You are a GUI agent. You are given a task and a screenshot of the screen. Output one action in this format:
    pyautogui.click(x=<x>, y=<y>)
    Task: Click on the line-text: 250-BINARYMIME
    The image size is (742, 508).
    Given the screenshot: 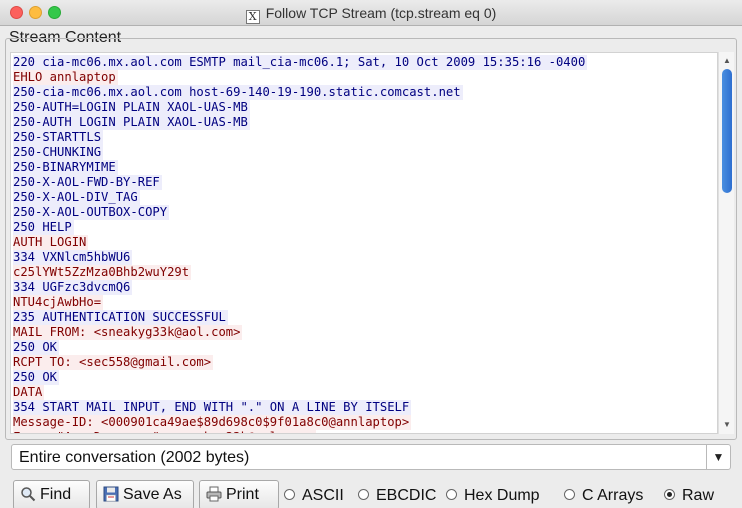 What is the action you would take?
    pyautogui.click(x=65, y=167)
    